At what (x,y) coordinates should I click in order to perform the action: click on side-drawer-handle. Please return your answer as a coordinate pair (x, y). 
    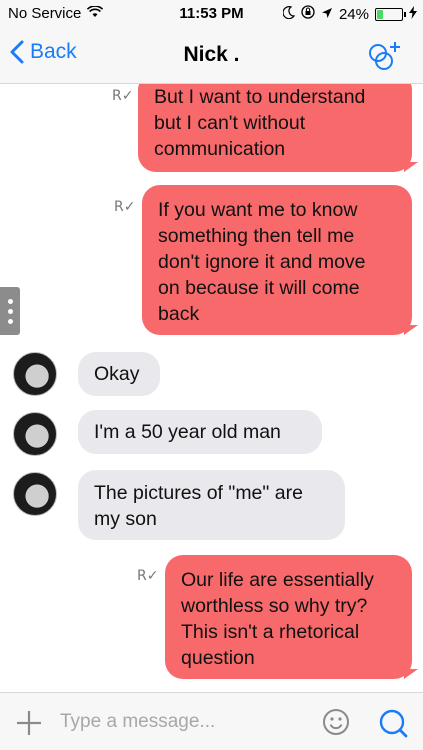
    Looking at the image, I should click on (10, 311).